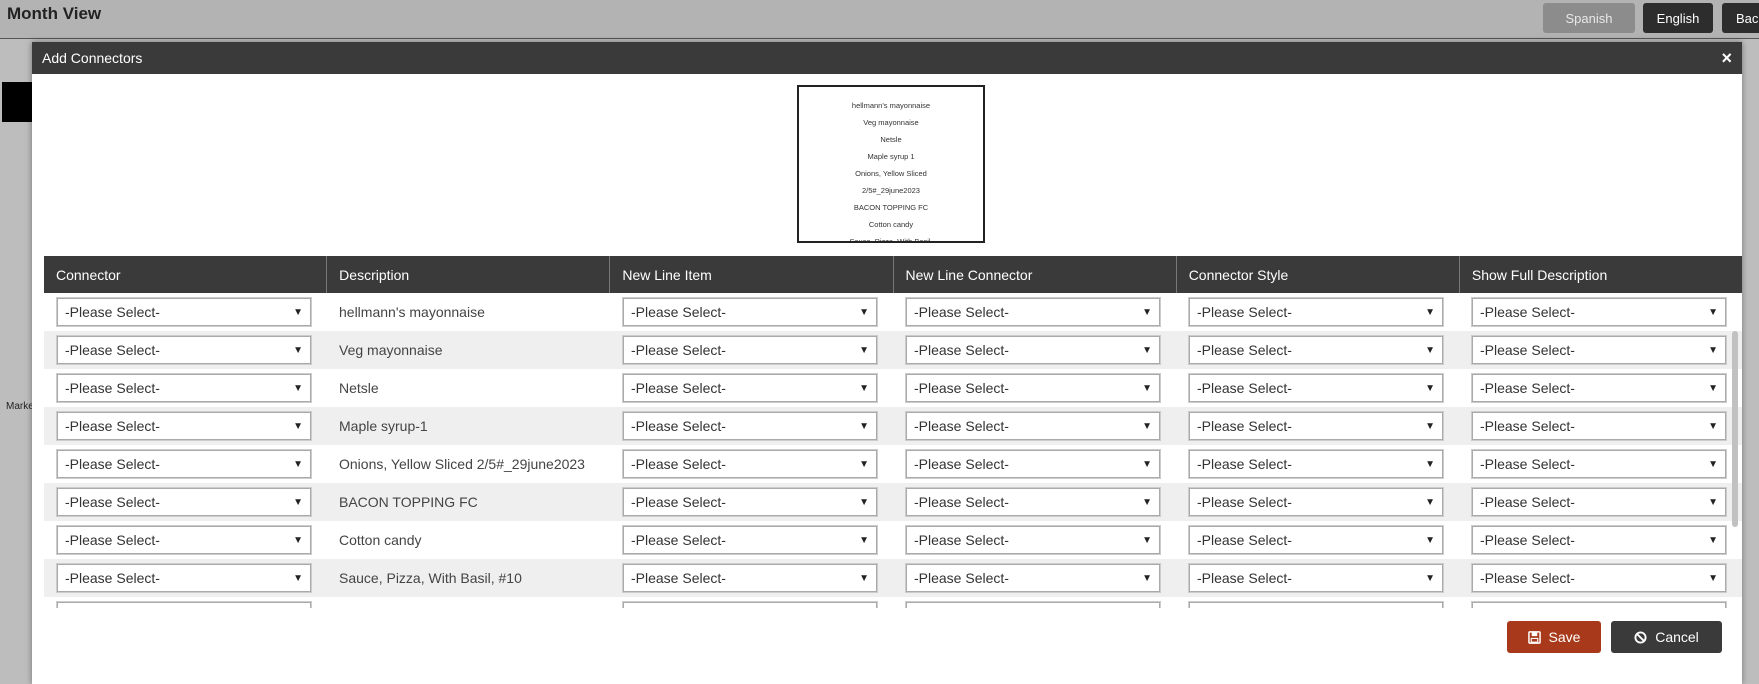  I want to click on spanish-button: Spanish, so click(1589, 18).